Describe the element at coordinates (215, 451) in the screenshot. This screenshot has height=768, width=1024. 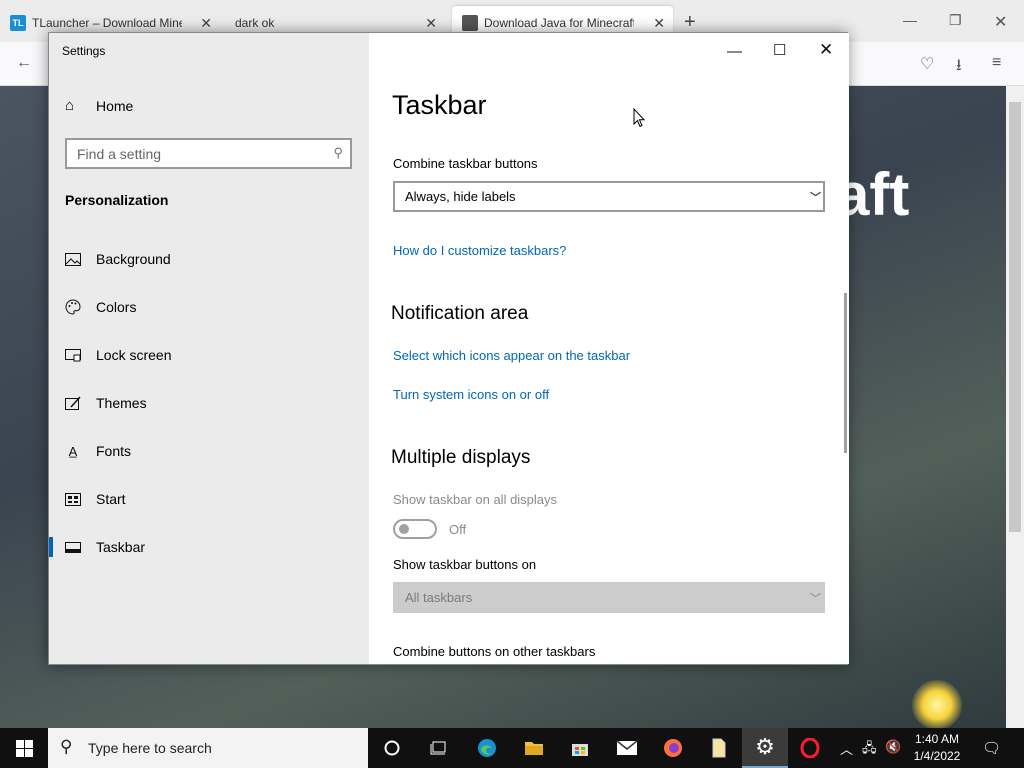
I see `sidebar-item-fonts: A̲ Fonts` at that location.